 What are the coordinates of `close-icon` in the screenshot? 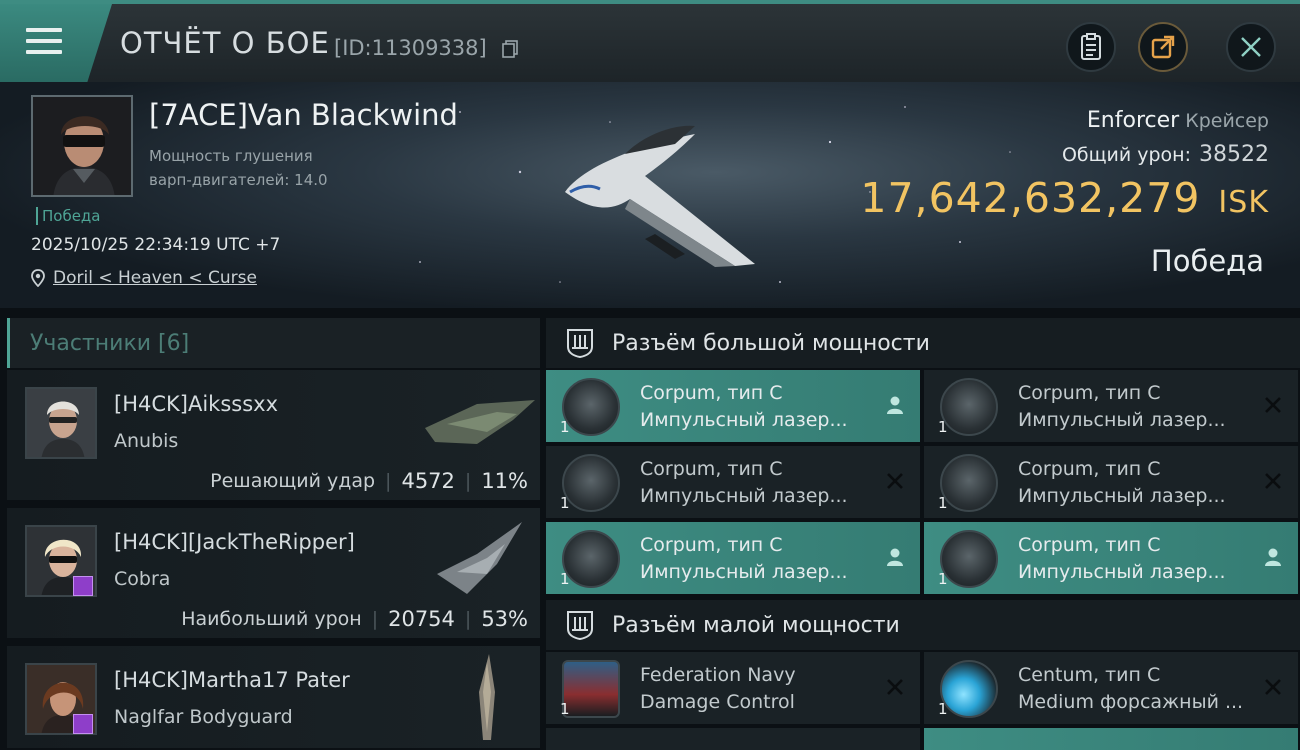 It's located at (1251, 47).